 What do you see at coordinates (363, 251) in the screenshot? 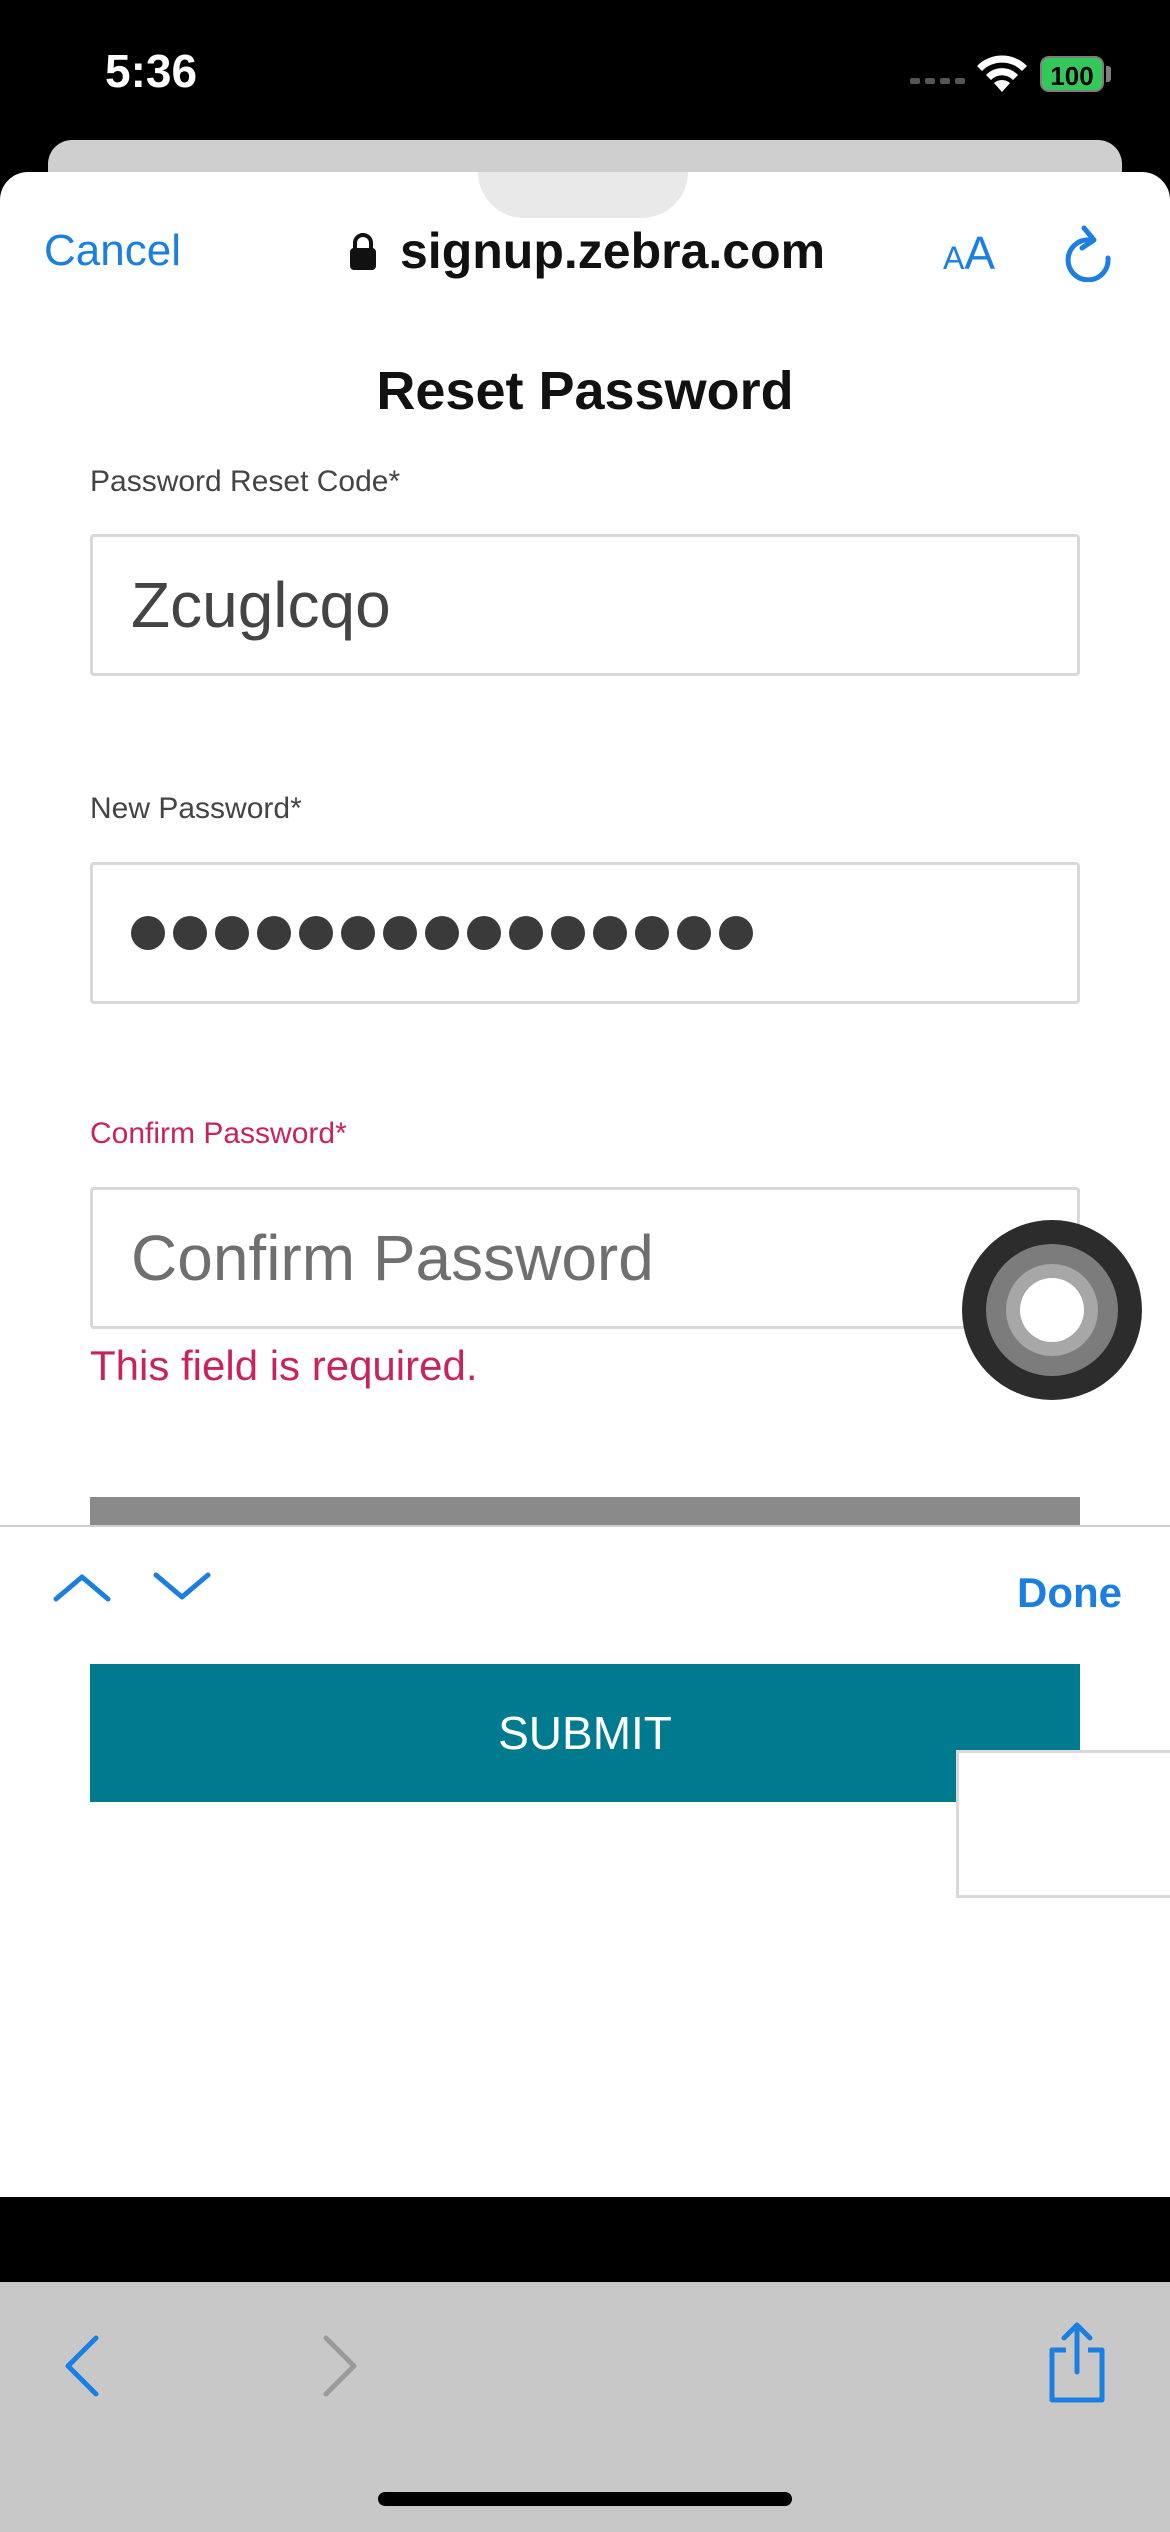
I see `lock-icon` at bounding box center [363, 251].